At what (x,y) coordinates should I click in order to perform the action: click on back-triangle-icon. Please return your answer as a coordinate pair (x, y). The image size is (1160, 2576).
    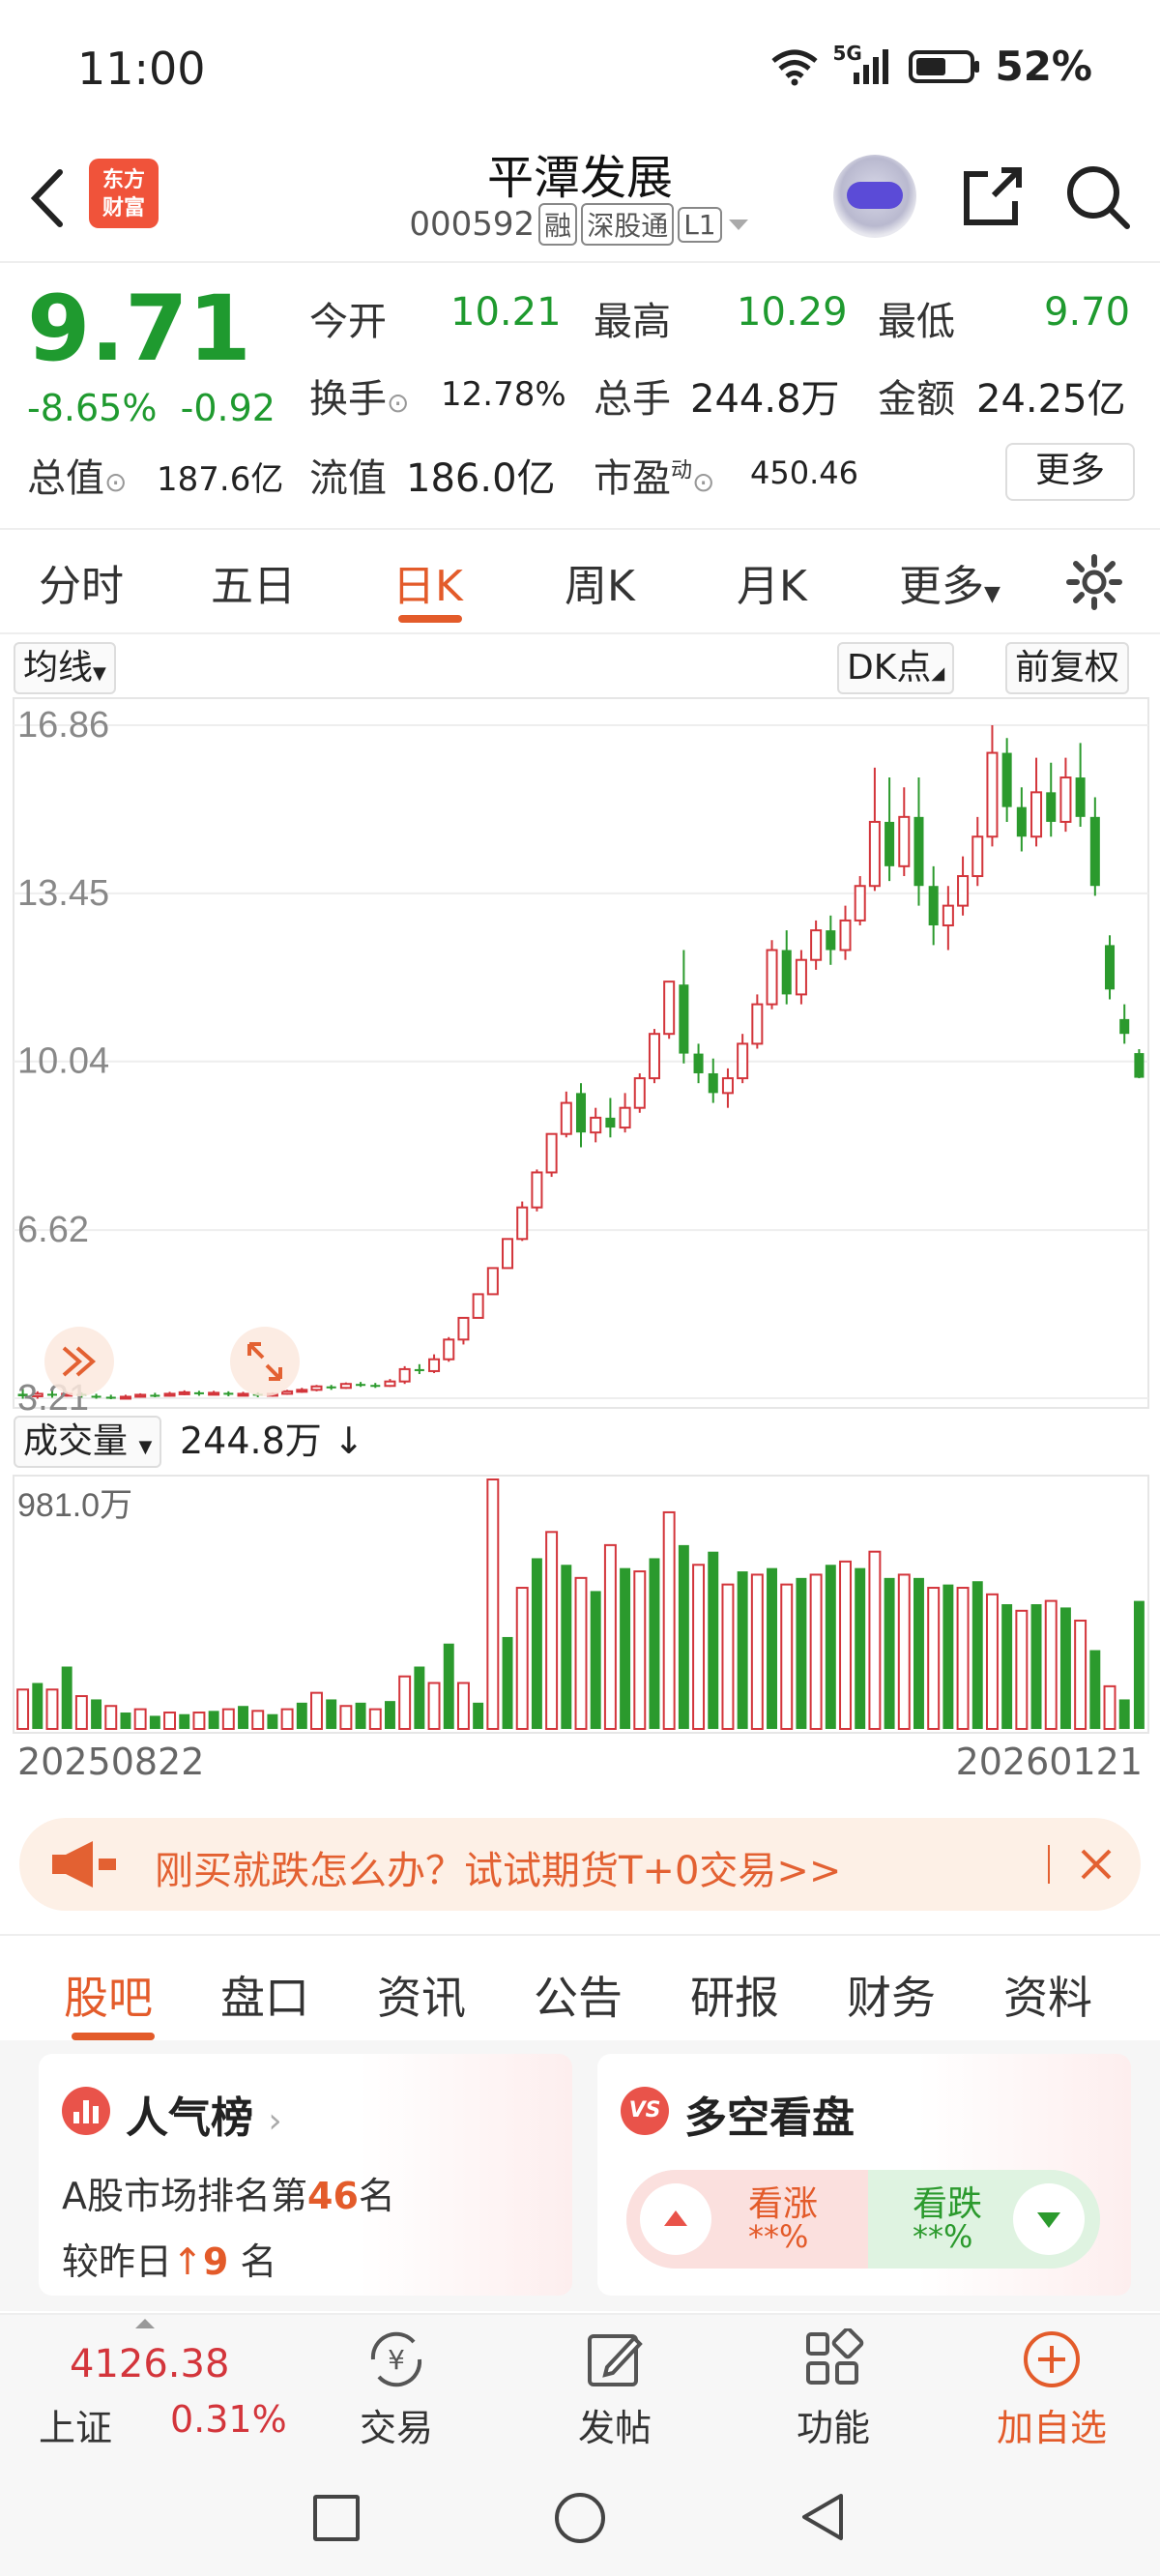
    Looking at the image, I should click on (823, 2517).